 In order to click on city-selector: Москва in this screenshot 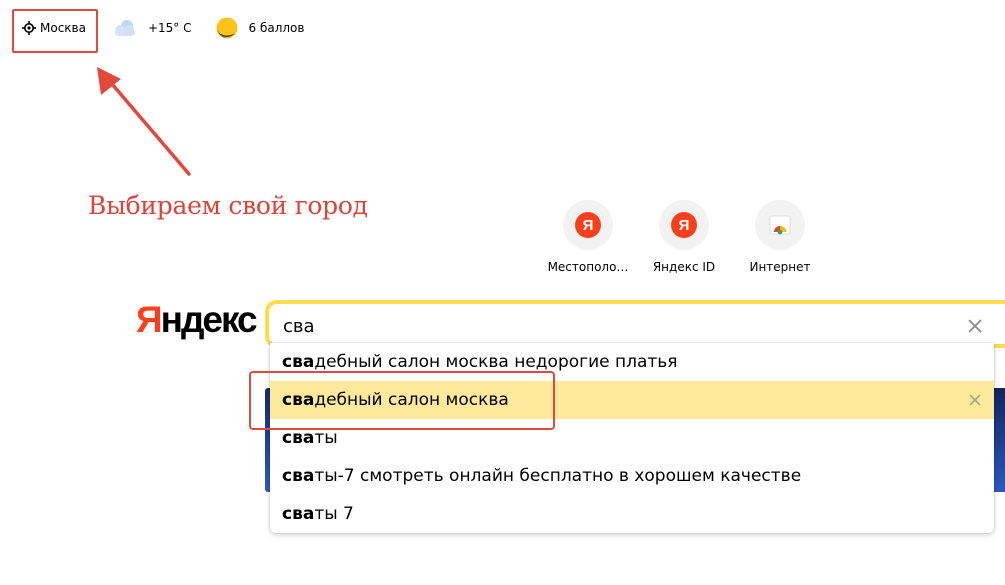, I will do `click(54, 28)`.